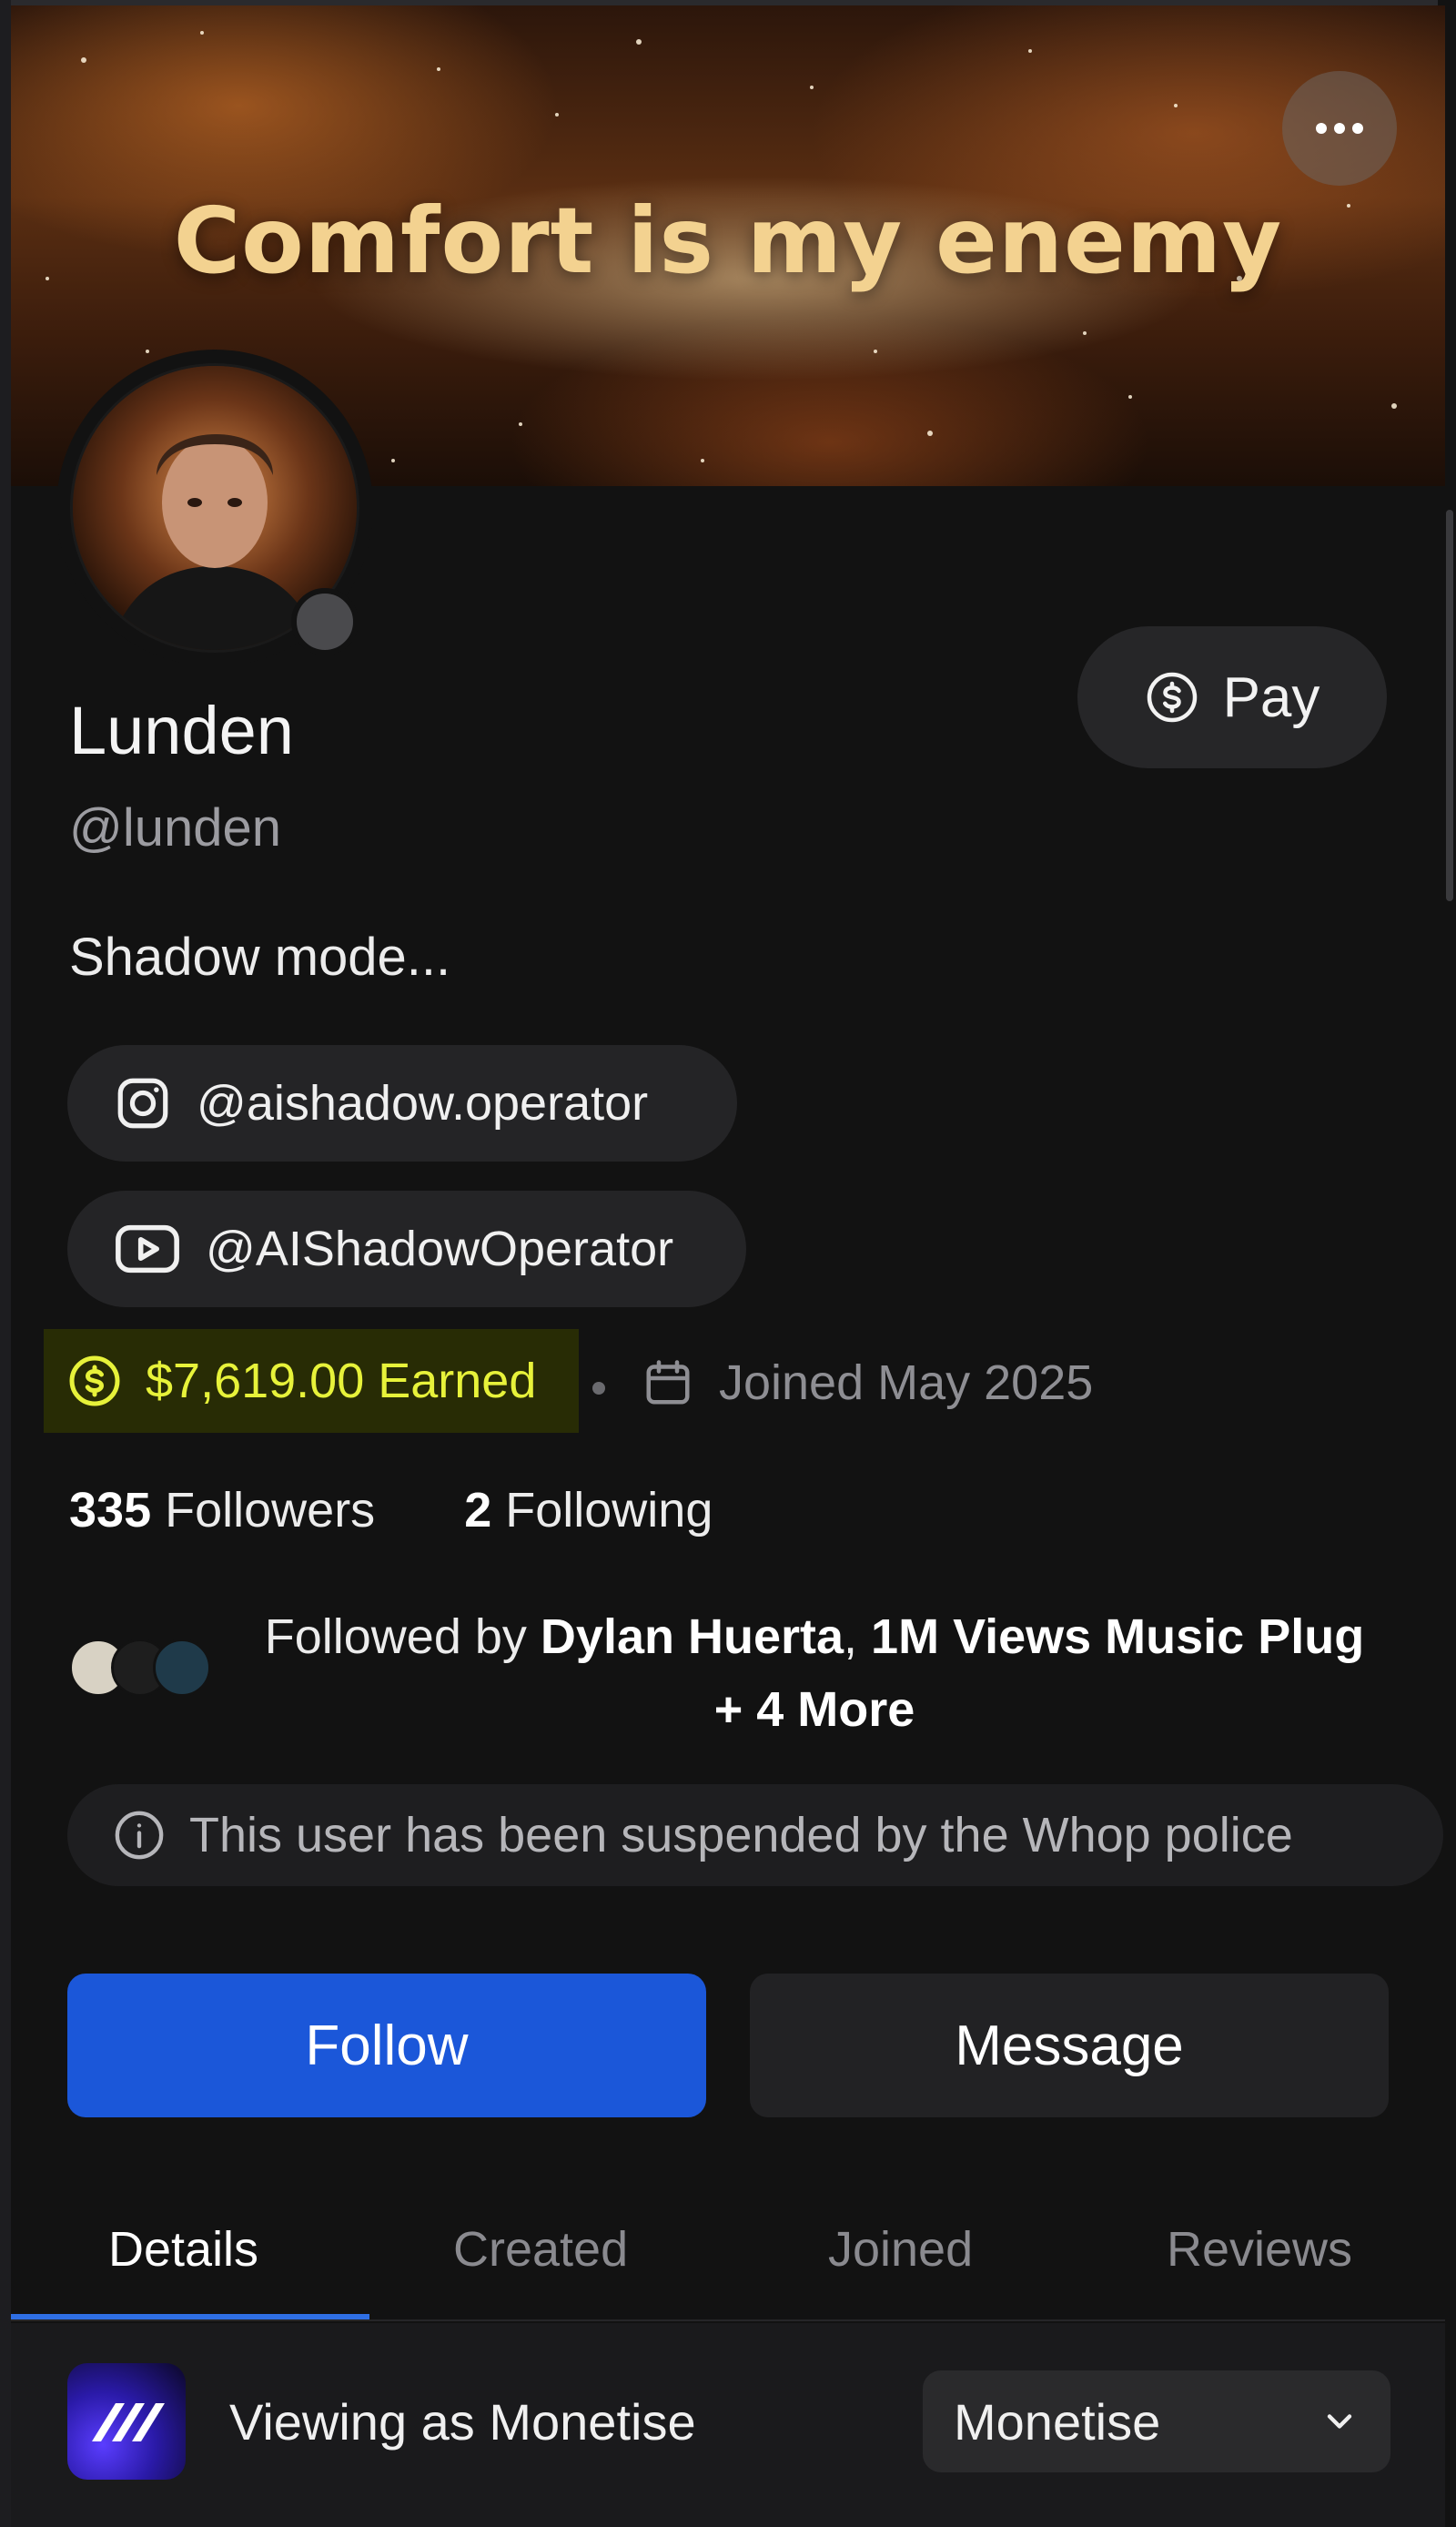 The image size is (1456, 2527). What do you see at coordinates (1271, 697) in the screenshot?
I see `pay-button-label: Pay` at bounding box center [1271, 697].